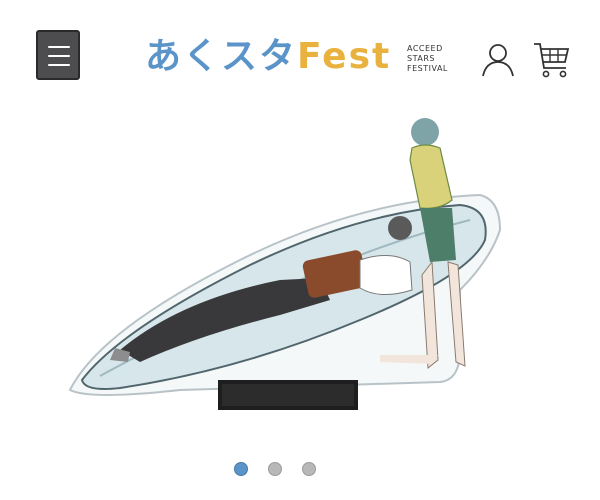 The width and height of the screenshot is (600, 500). I want to click on hamburger-menu-icon, so click(59, 47).